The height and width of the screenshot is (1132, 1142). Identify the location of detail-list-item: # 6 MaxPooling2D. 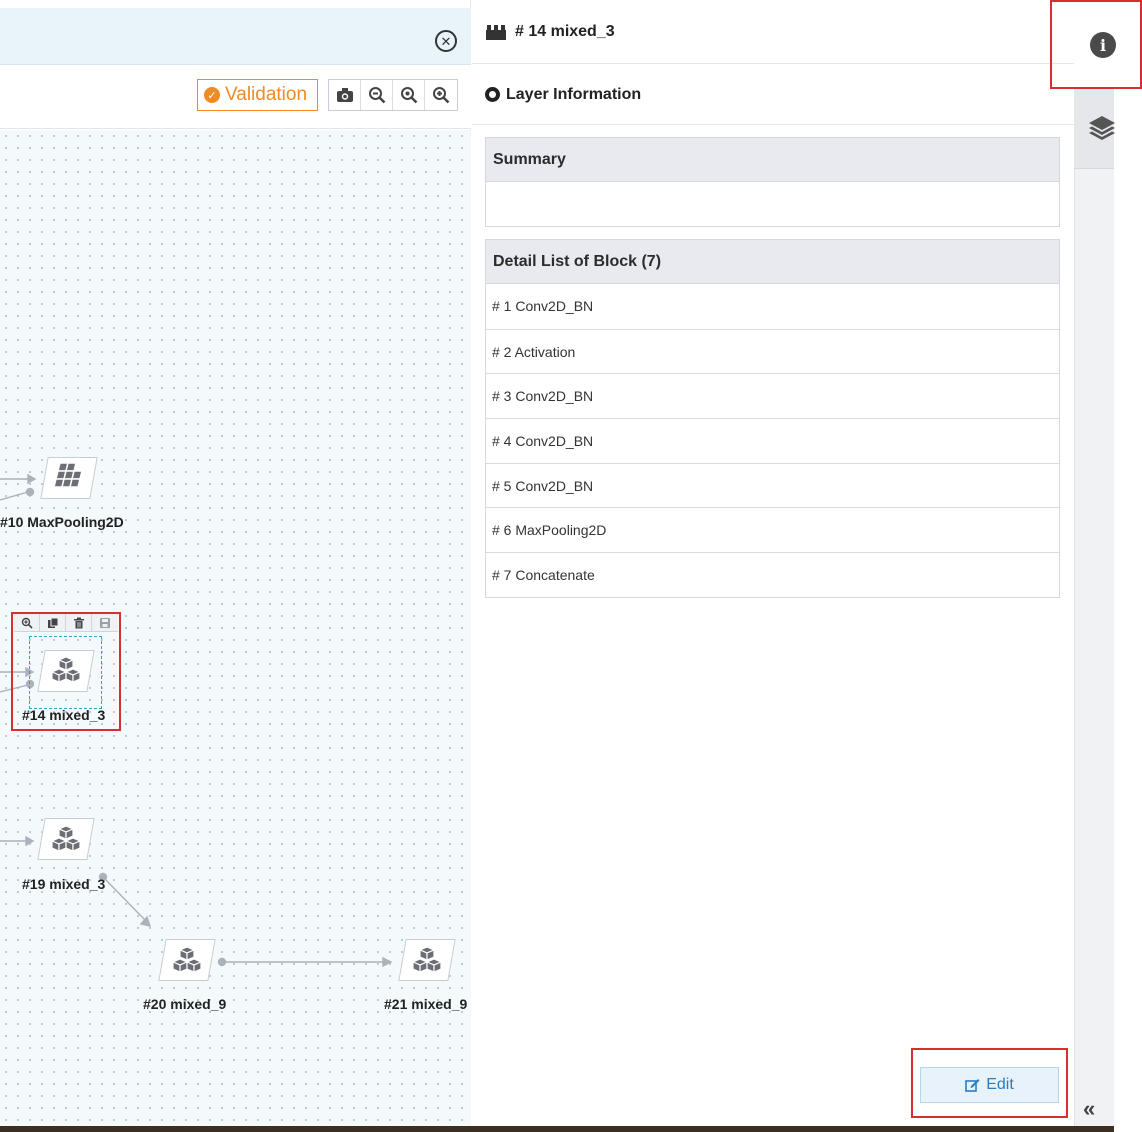
(772, 529).